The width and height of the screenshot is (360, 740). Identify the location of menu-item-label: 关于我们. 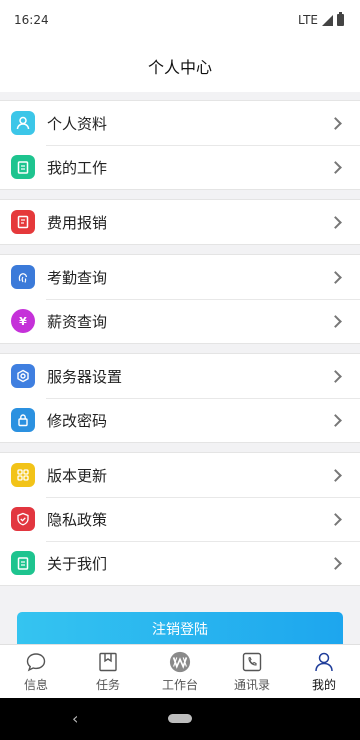
(77, 563).